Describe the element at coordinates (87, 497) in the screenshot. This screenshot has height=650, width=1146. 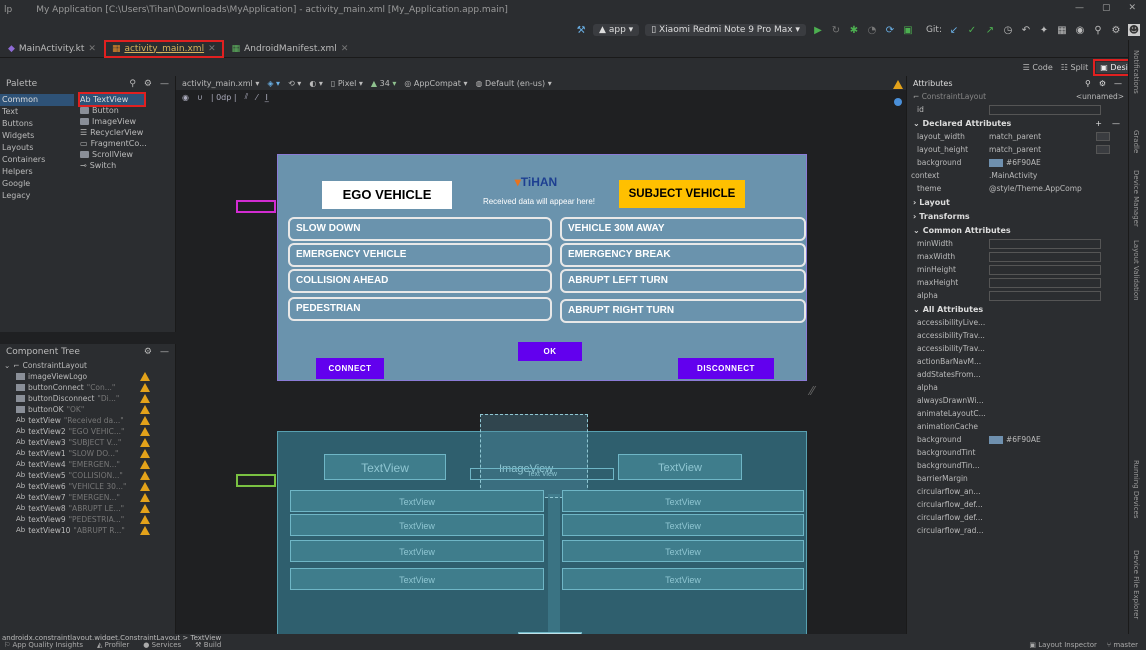
I see `tree-item: Ab textView7 "EMERGEN..."` at that location.